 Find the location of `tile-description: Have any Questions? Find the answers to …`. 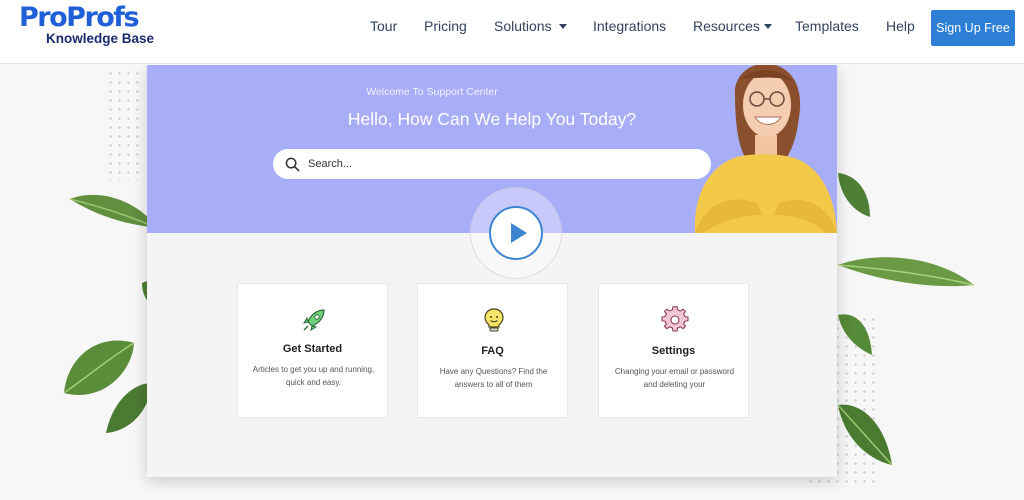

tile-description: Have any Questions? Find the answers to … is located at coordinates (493, 378).